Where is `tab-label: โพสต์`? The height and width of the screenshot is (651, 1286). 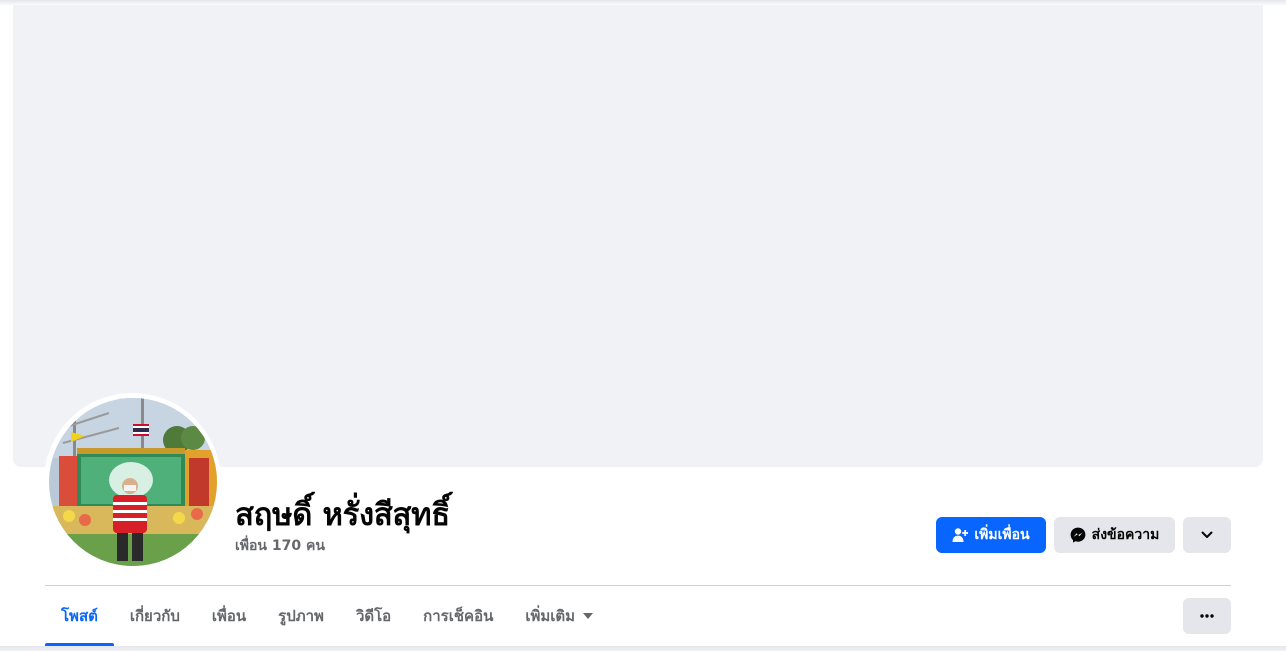 tab-label: โพสต์ is located at coordinates (79, 616).